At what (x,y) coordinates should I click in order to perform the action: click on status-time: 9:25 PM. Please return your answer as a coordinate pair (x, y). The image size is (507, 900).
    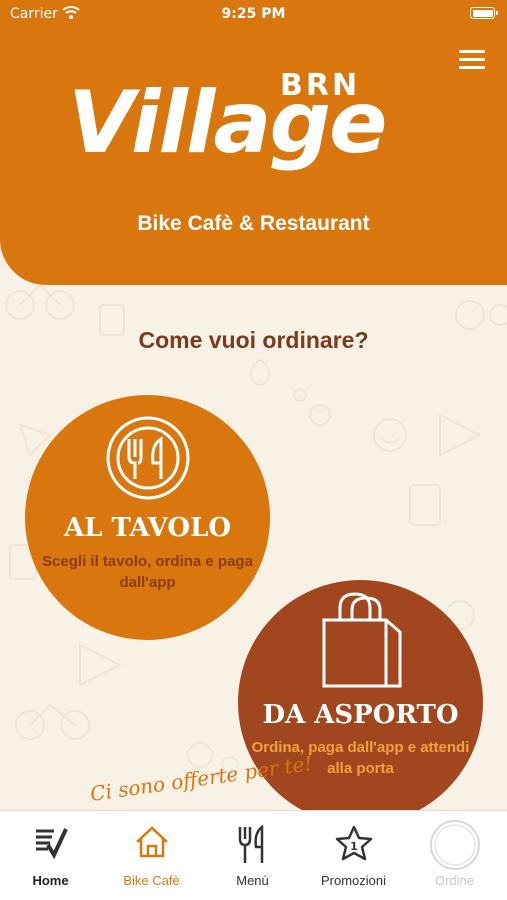
    Looking at the image, I should click on (253, 14).